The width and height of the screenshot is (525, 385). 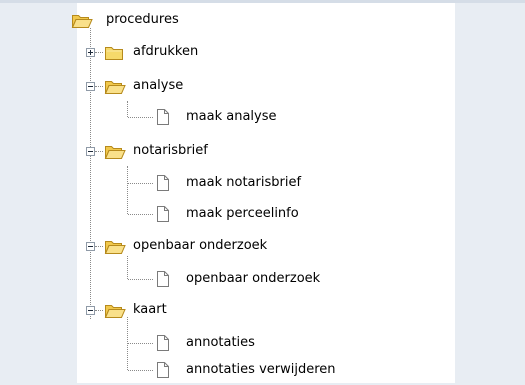 I want to click on tree-leaf-annotaties-verwijderen: annotaties verwijderen, so click(x=266, y=373).